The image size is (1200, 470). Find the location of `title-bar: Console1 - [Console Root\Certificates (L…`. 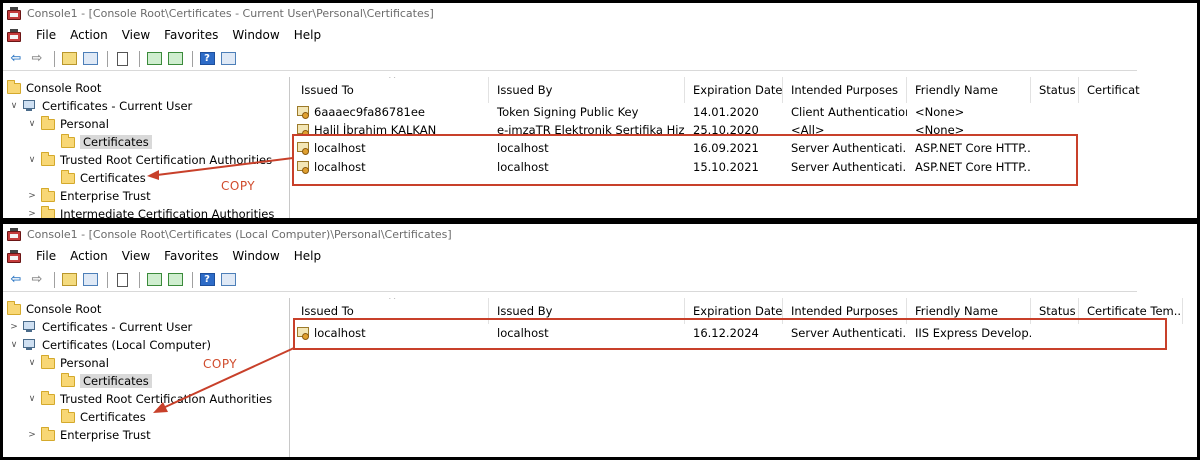

title-bar: Console1 - [Console Root\Certificates (L… is located at coordinates (600, 234).